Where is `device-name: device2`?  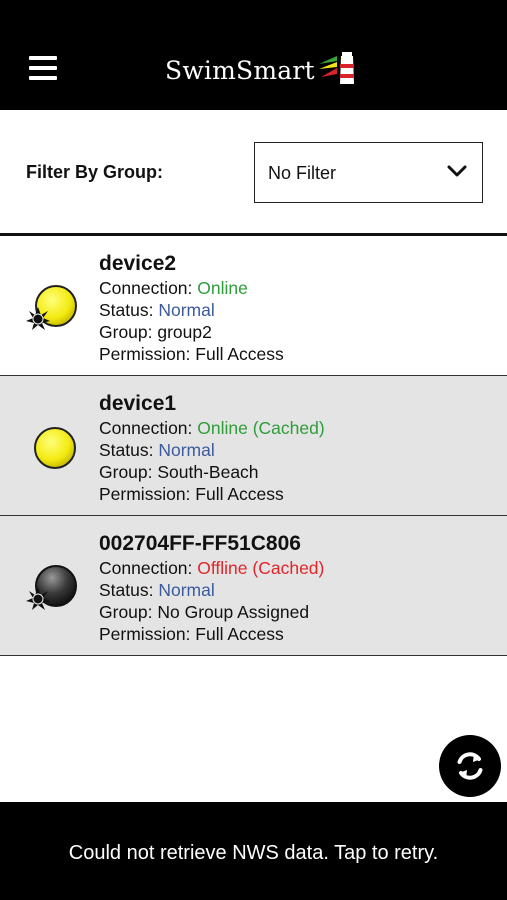 device-name: device2 is located at coordinates (138, 263).